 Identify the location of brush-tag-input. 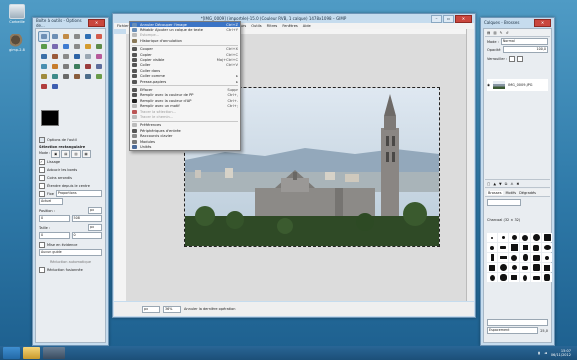
(517, 322).